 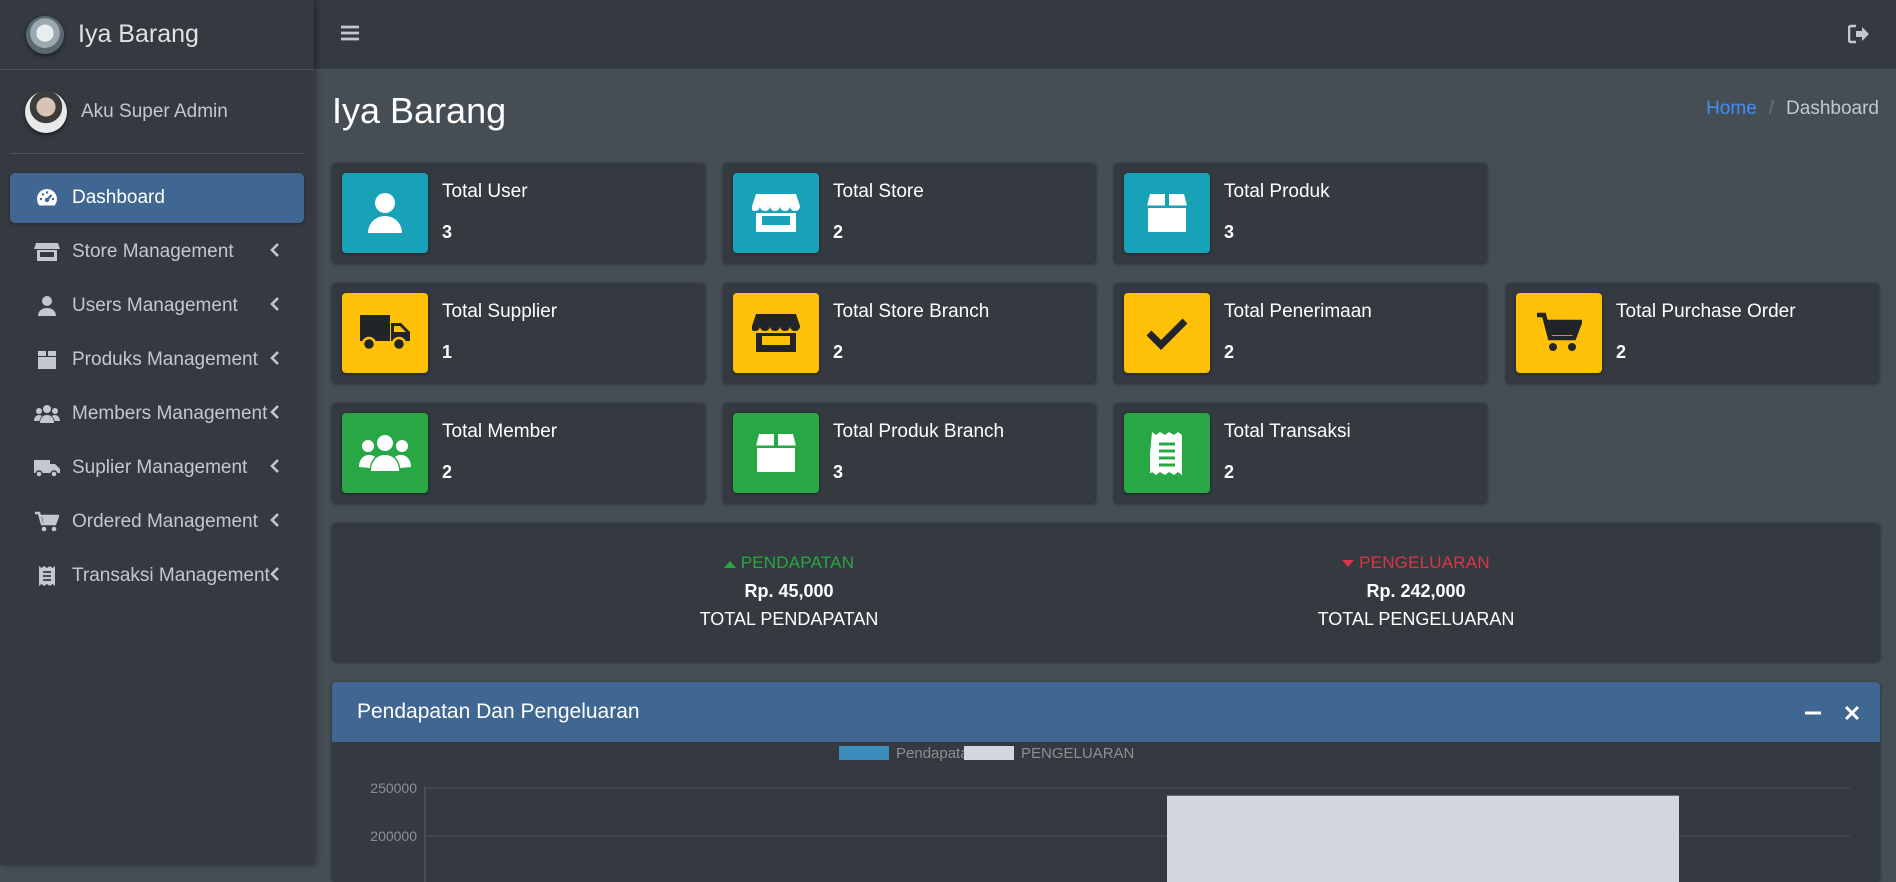 What do you see at coordinates (500, 311) in the screenshot?
I see `stat-label: Total Supplier` at bounding box center [500, 311].